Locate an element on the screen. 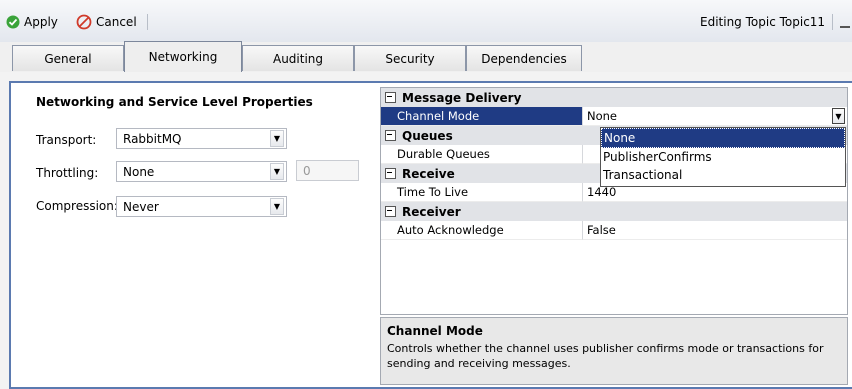 This screenshot has height=389, width=852. property-value: False is located at coordinates (715, 230).